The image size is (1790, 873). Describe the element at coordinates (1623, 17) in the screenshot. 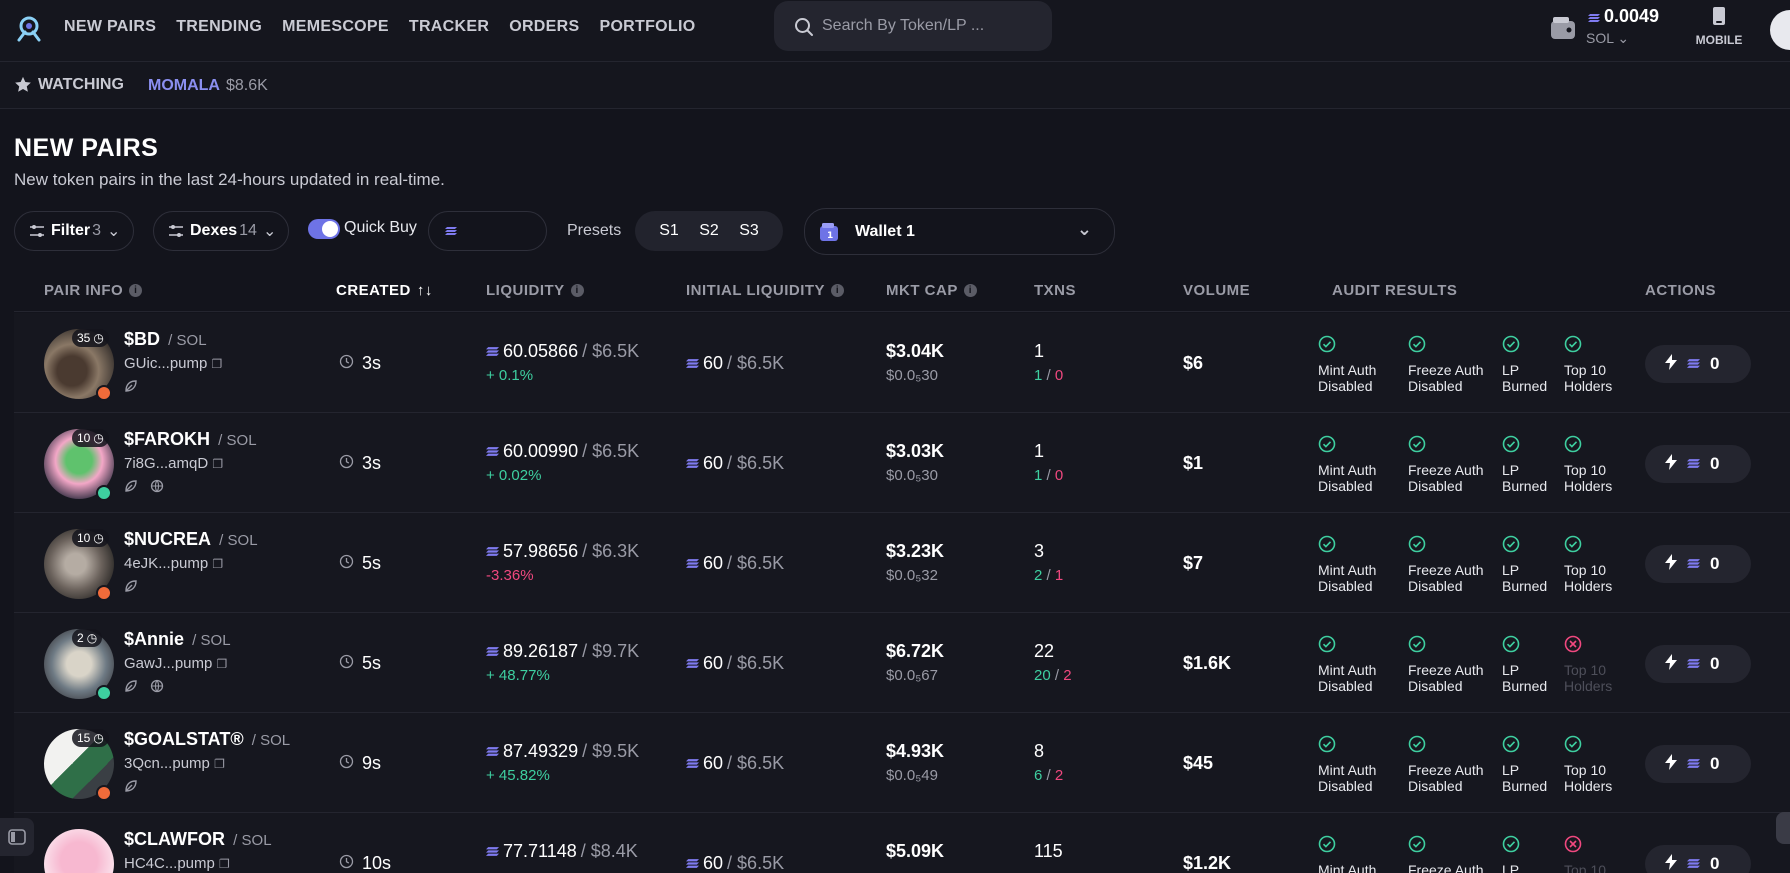

I see `balance: 0.0049` at that location.